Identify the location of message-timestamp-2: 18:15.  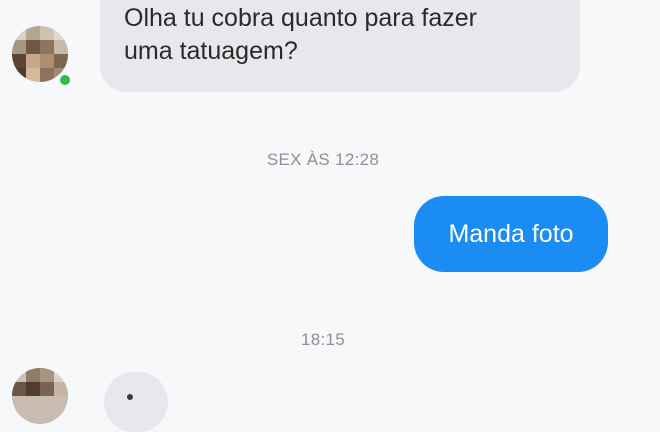
(323, 339).